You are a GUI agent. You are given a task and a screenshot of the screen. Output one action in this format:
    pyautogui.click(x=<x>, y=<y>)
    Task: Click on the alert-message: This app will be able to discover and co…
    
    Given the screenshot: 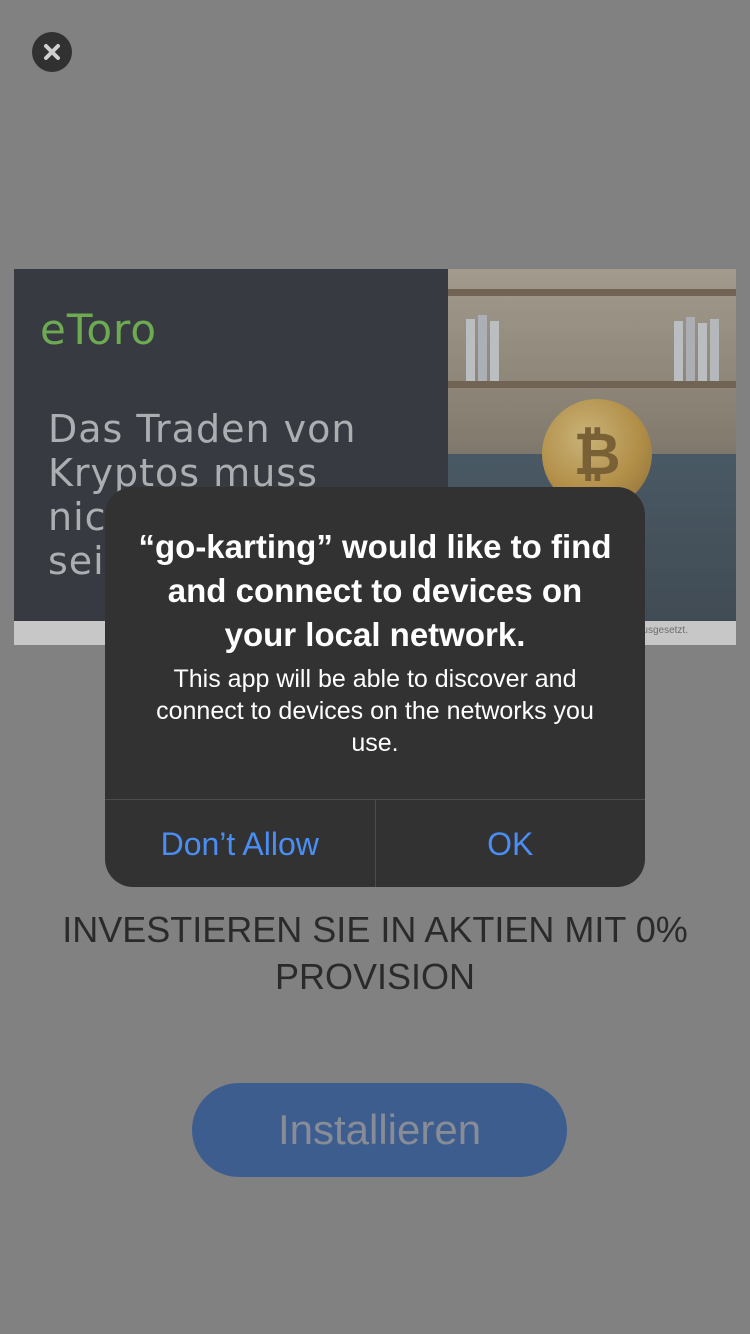 What is the action you would take?
    pyautogui.click(x=375, y=711)
    